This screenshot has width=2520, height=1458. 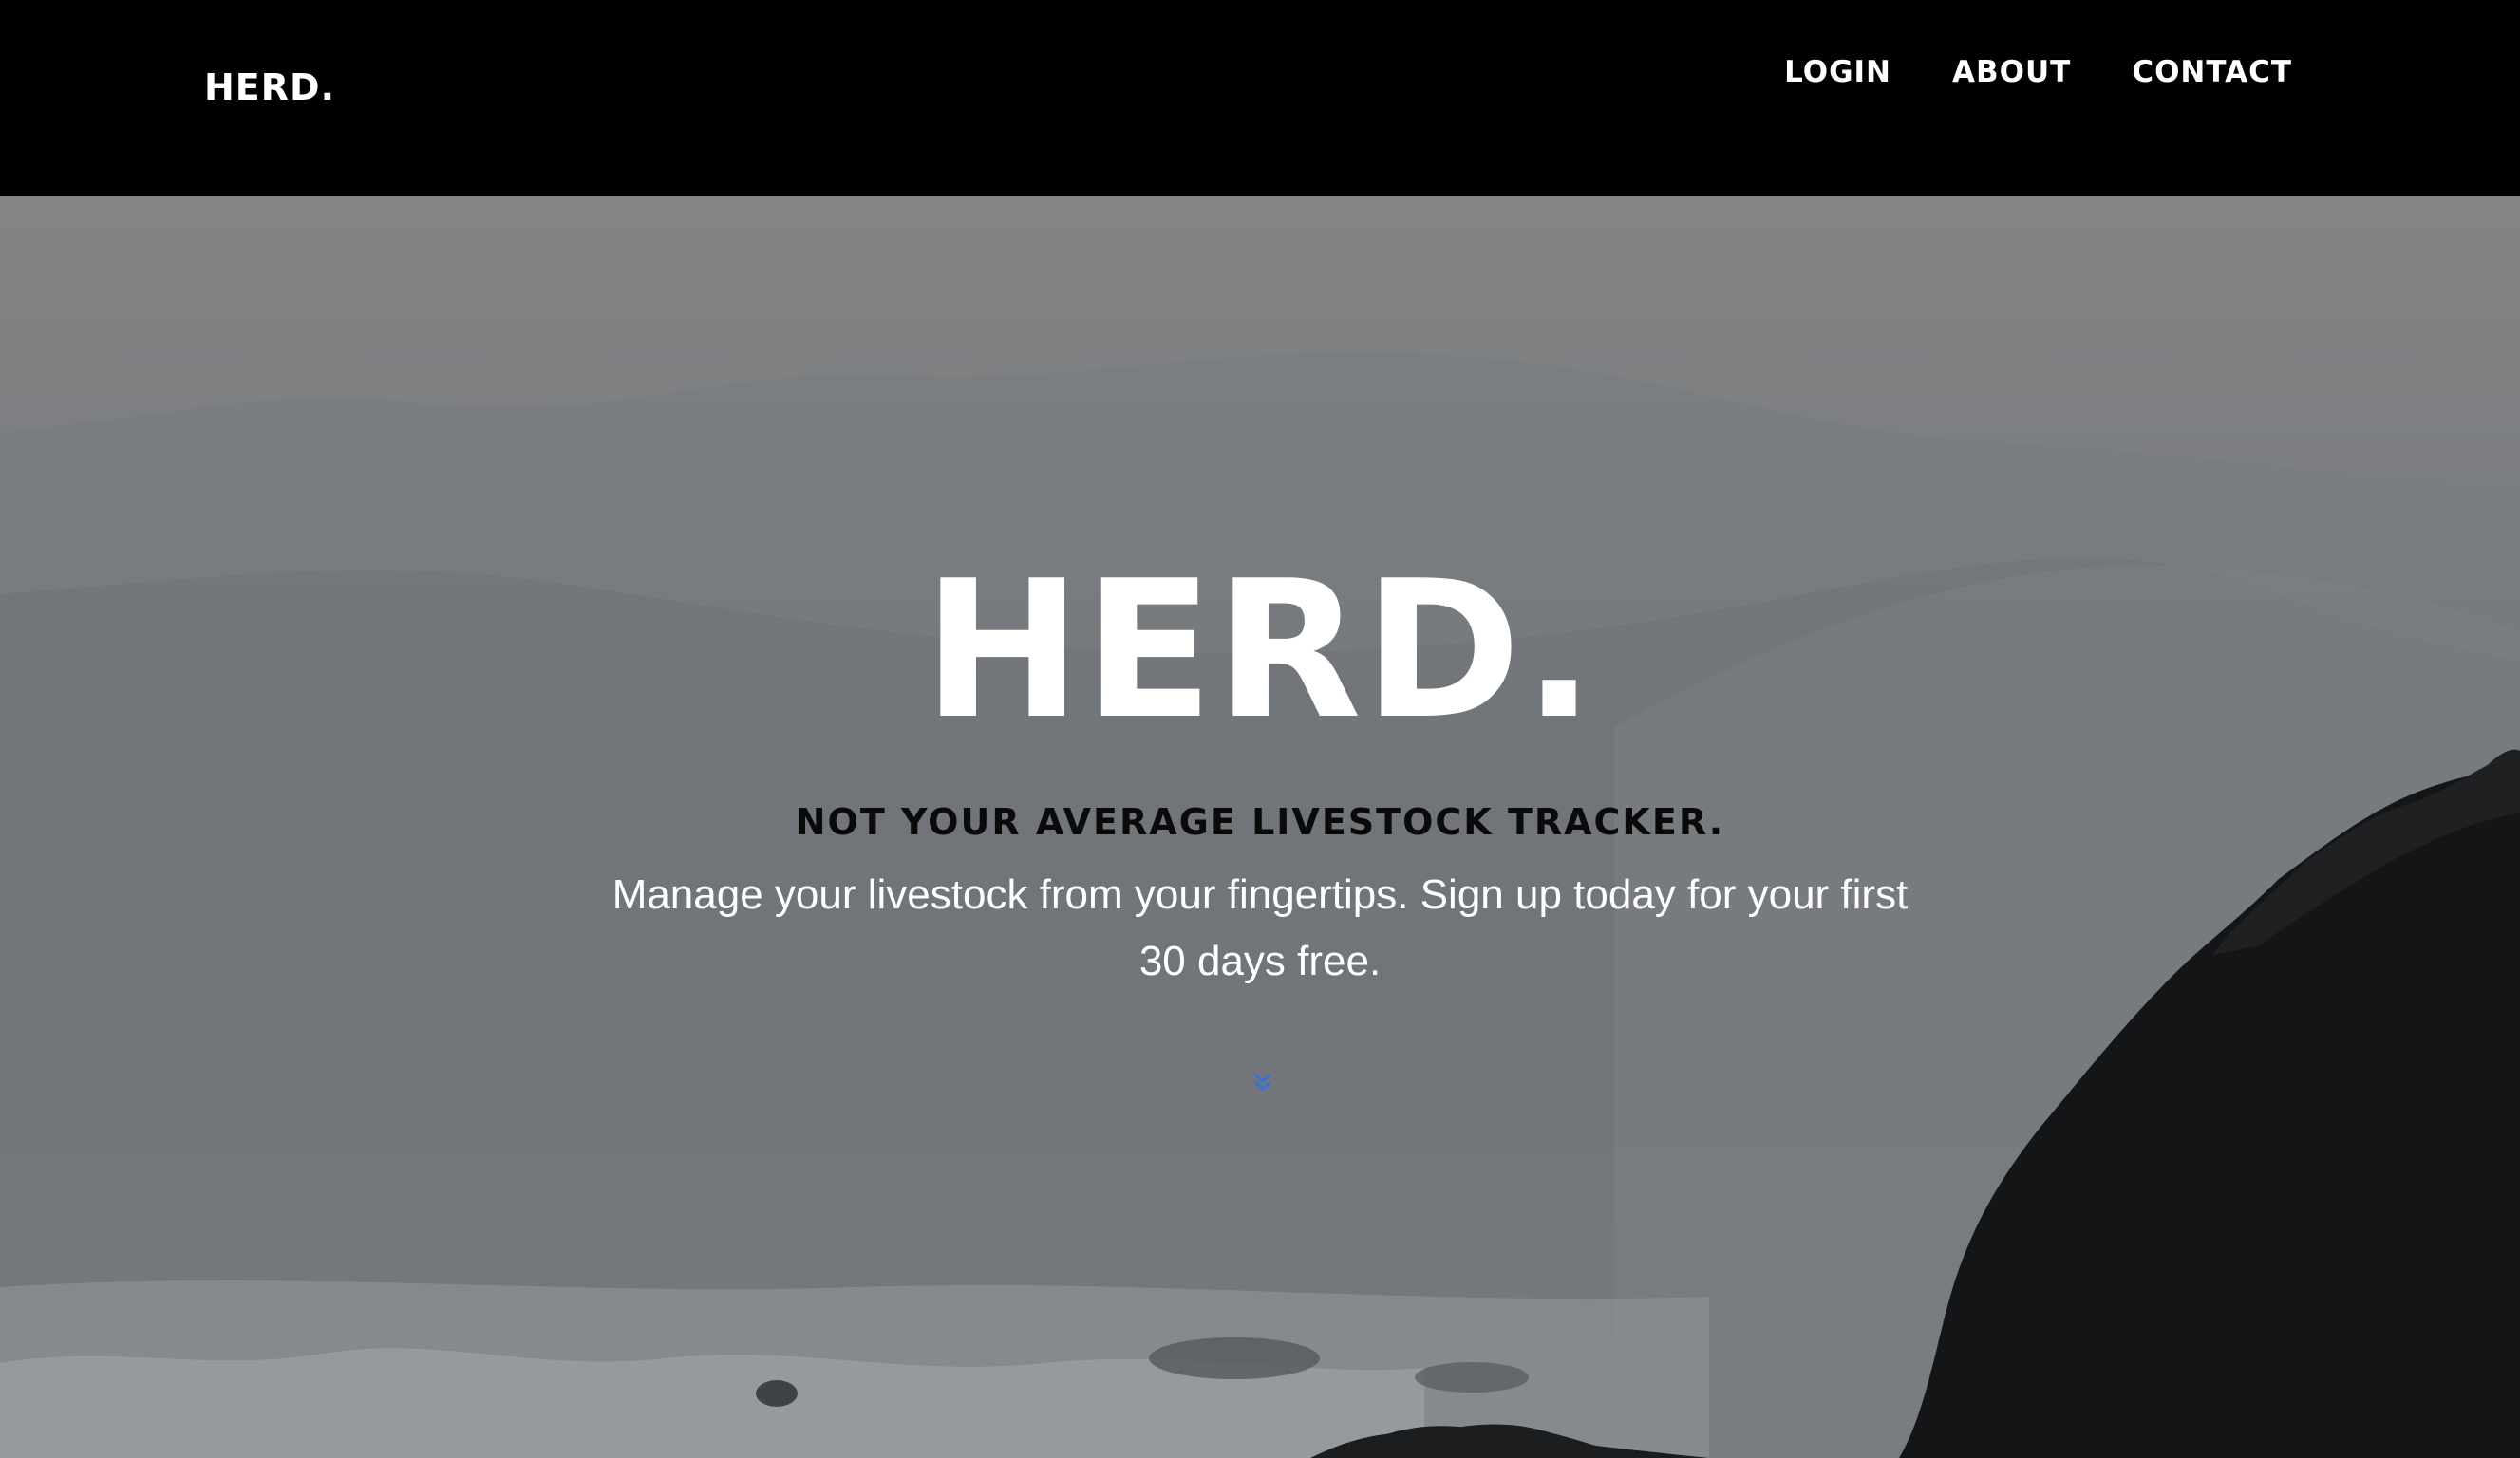 I want to click on navbar: HERD. LOGIN ABOUT CONTACT, so click(x=1260, y=98).